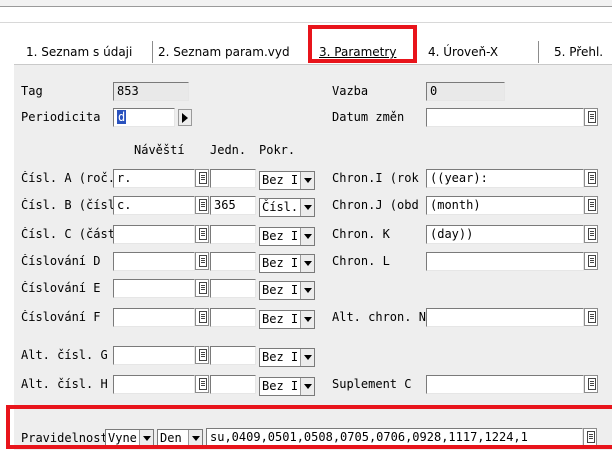  I want to click on alt-cisl-g-pokr-select: Bez I, so click(287, 357).